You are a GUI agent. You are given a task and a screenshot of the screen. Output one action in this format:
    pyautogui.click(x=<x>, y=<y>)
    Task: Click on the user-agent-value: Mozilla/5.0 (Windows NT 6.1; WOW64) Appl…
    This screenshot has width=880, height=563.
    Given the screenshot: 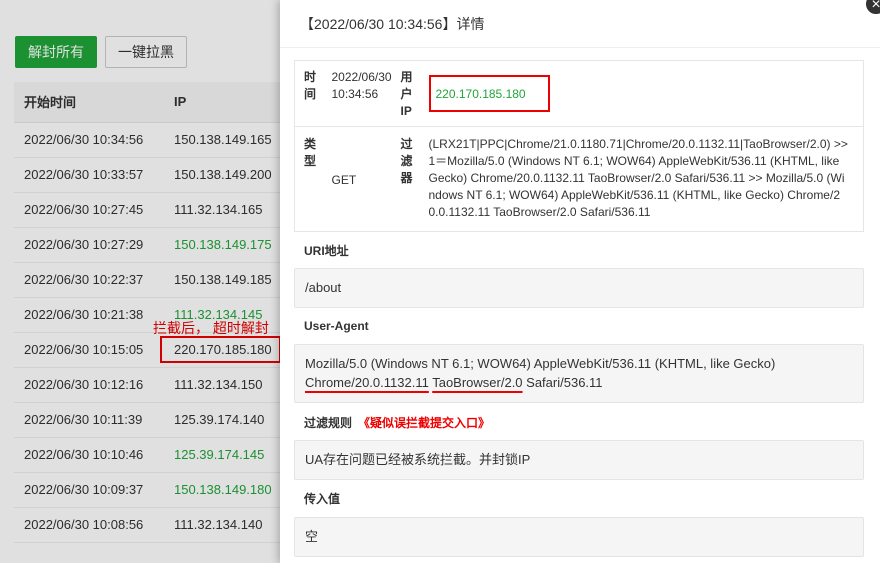 What is the action you would take?
    pyautogui.click(x=579, y=373)
    